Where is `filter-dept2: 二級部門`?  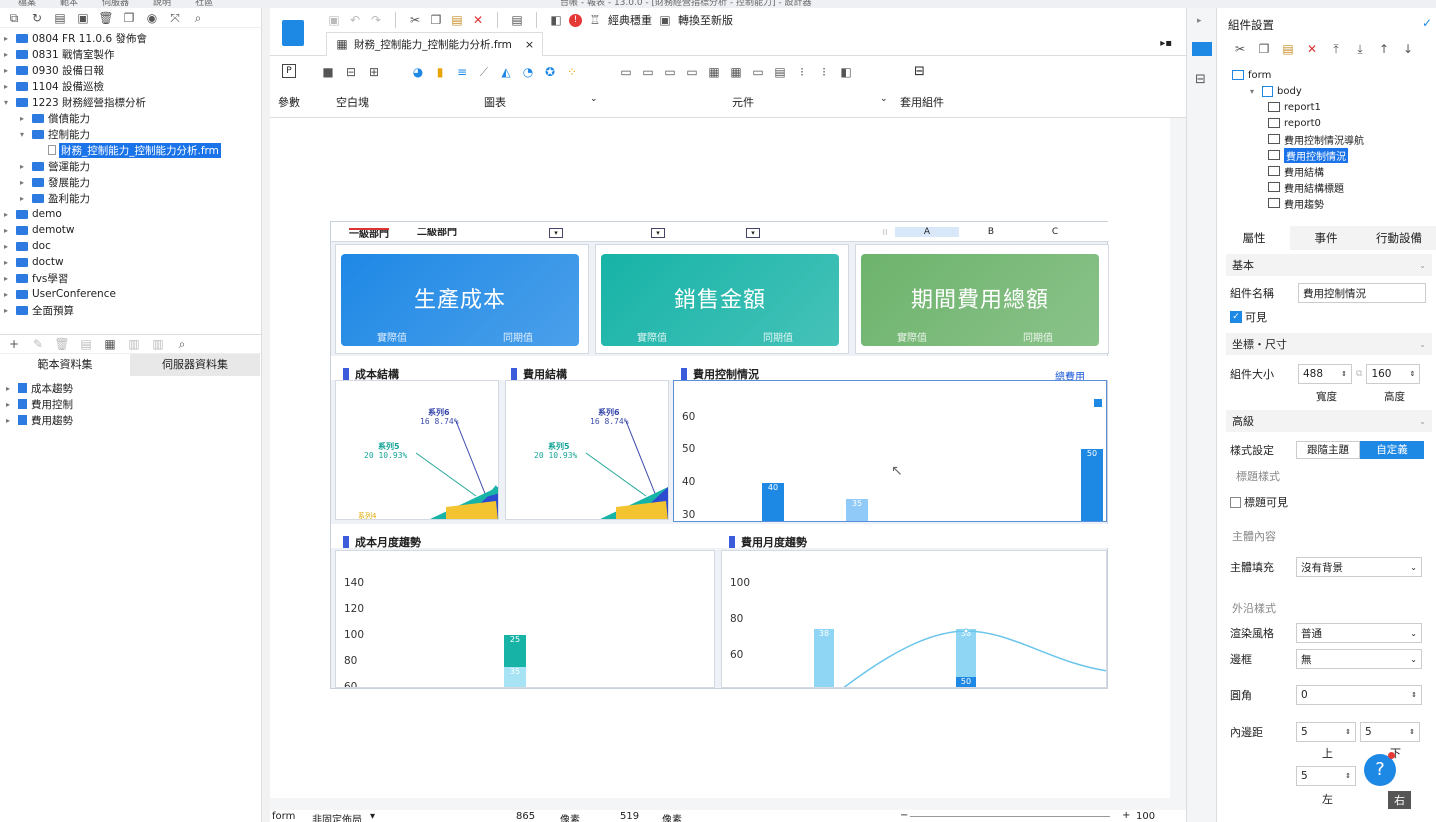 filter-dept2: 二級部門 is located at coordinates (437, 235).